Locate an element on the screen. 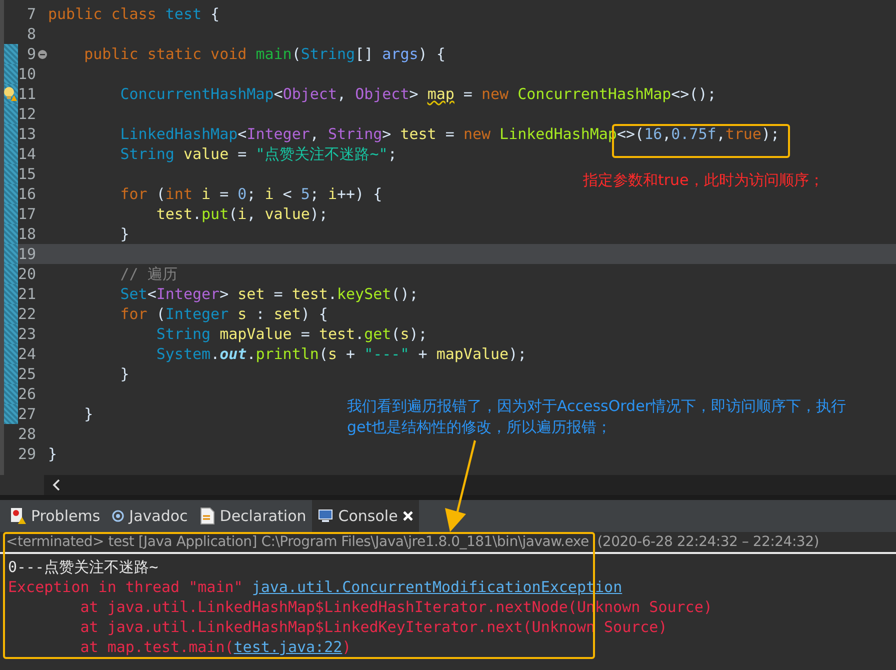 The image size is (896, 670). code-line: test.put(i, value); is located at coordinates (241, 214).